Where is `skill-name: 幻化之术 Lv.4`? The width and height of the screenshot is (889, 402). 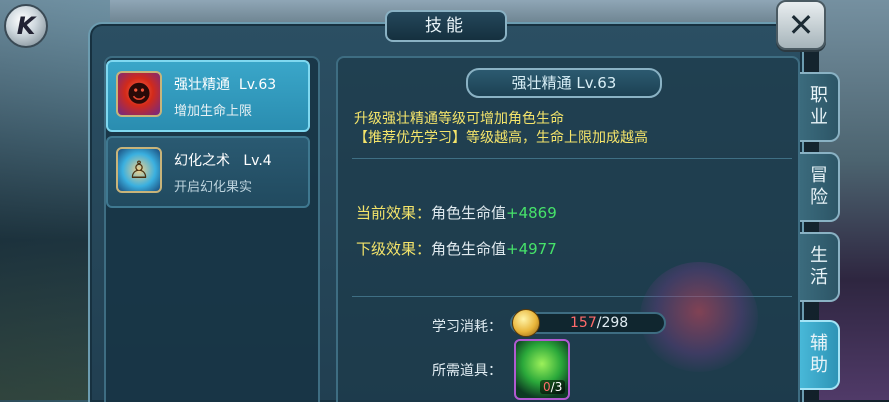
skill-name: 幻化之术 Lv.4 is located at coordinates (223, 161).